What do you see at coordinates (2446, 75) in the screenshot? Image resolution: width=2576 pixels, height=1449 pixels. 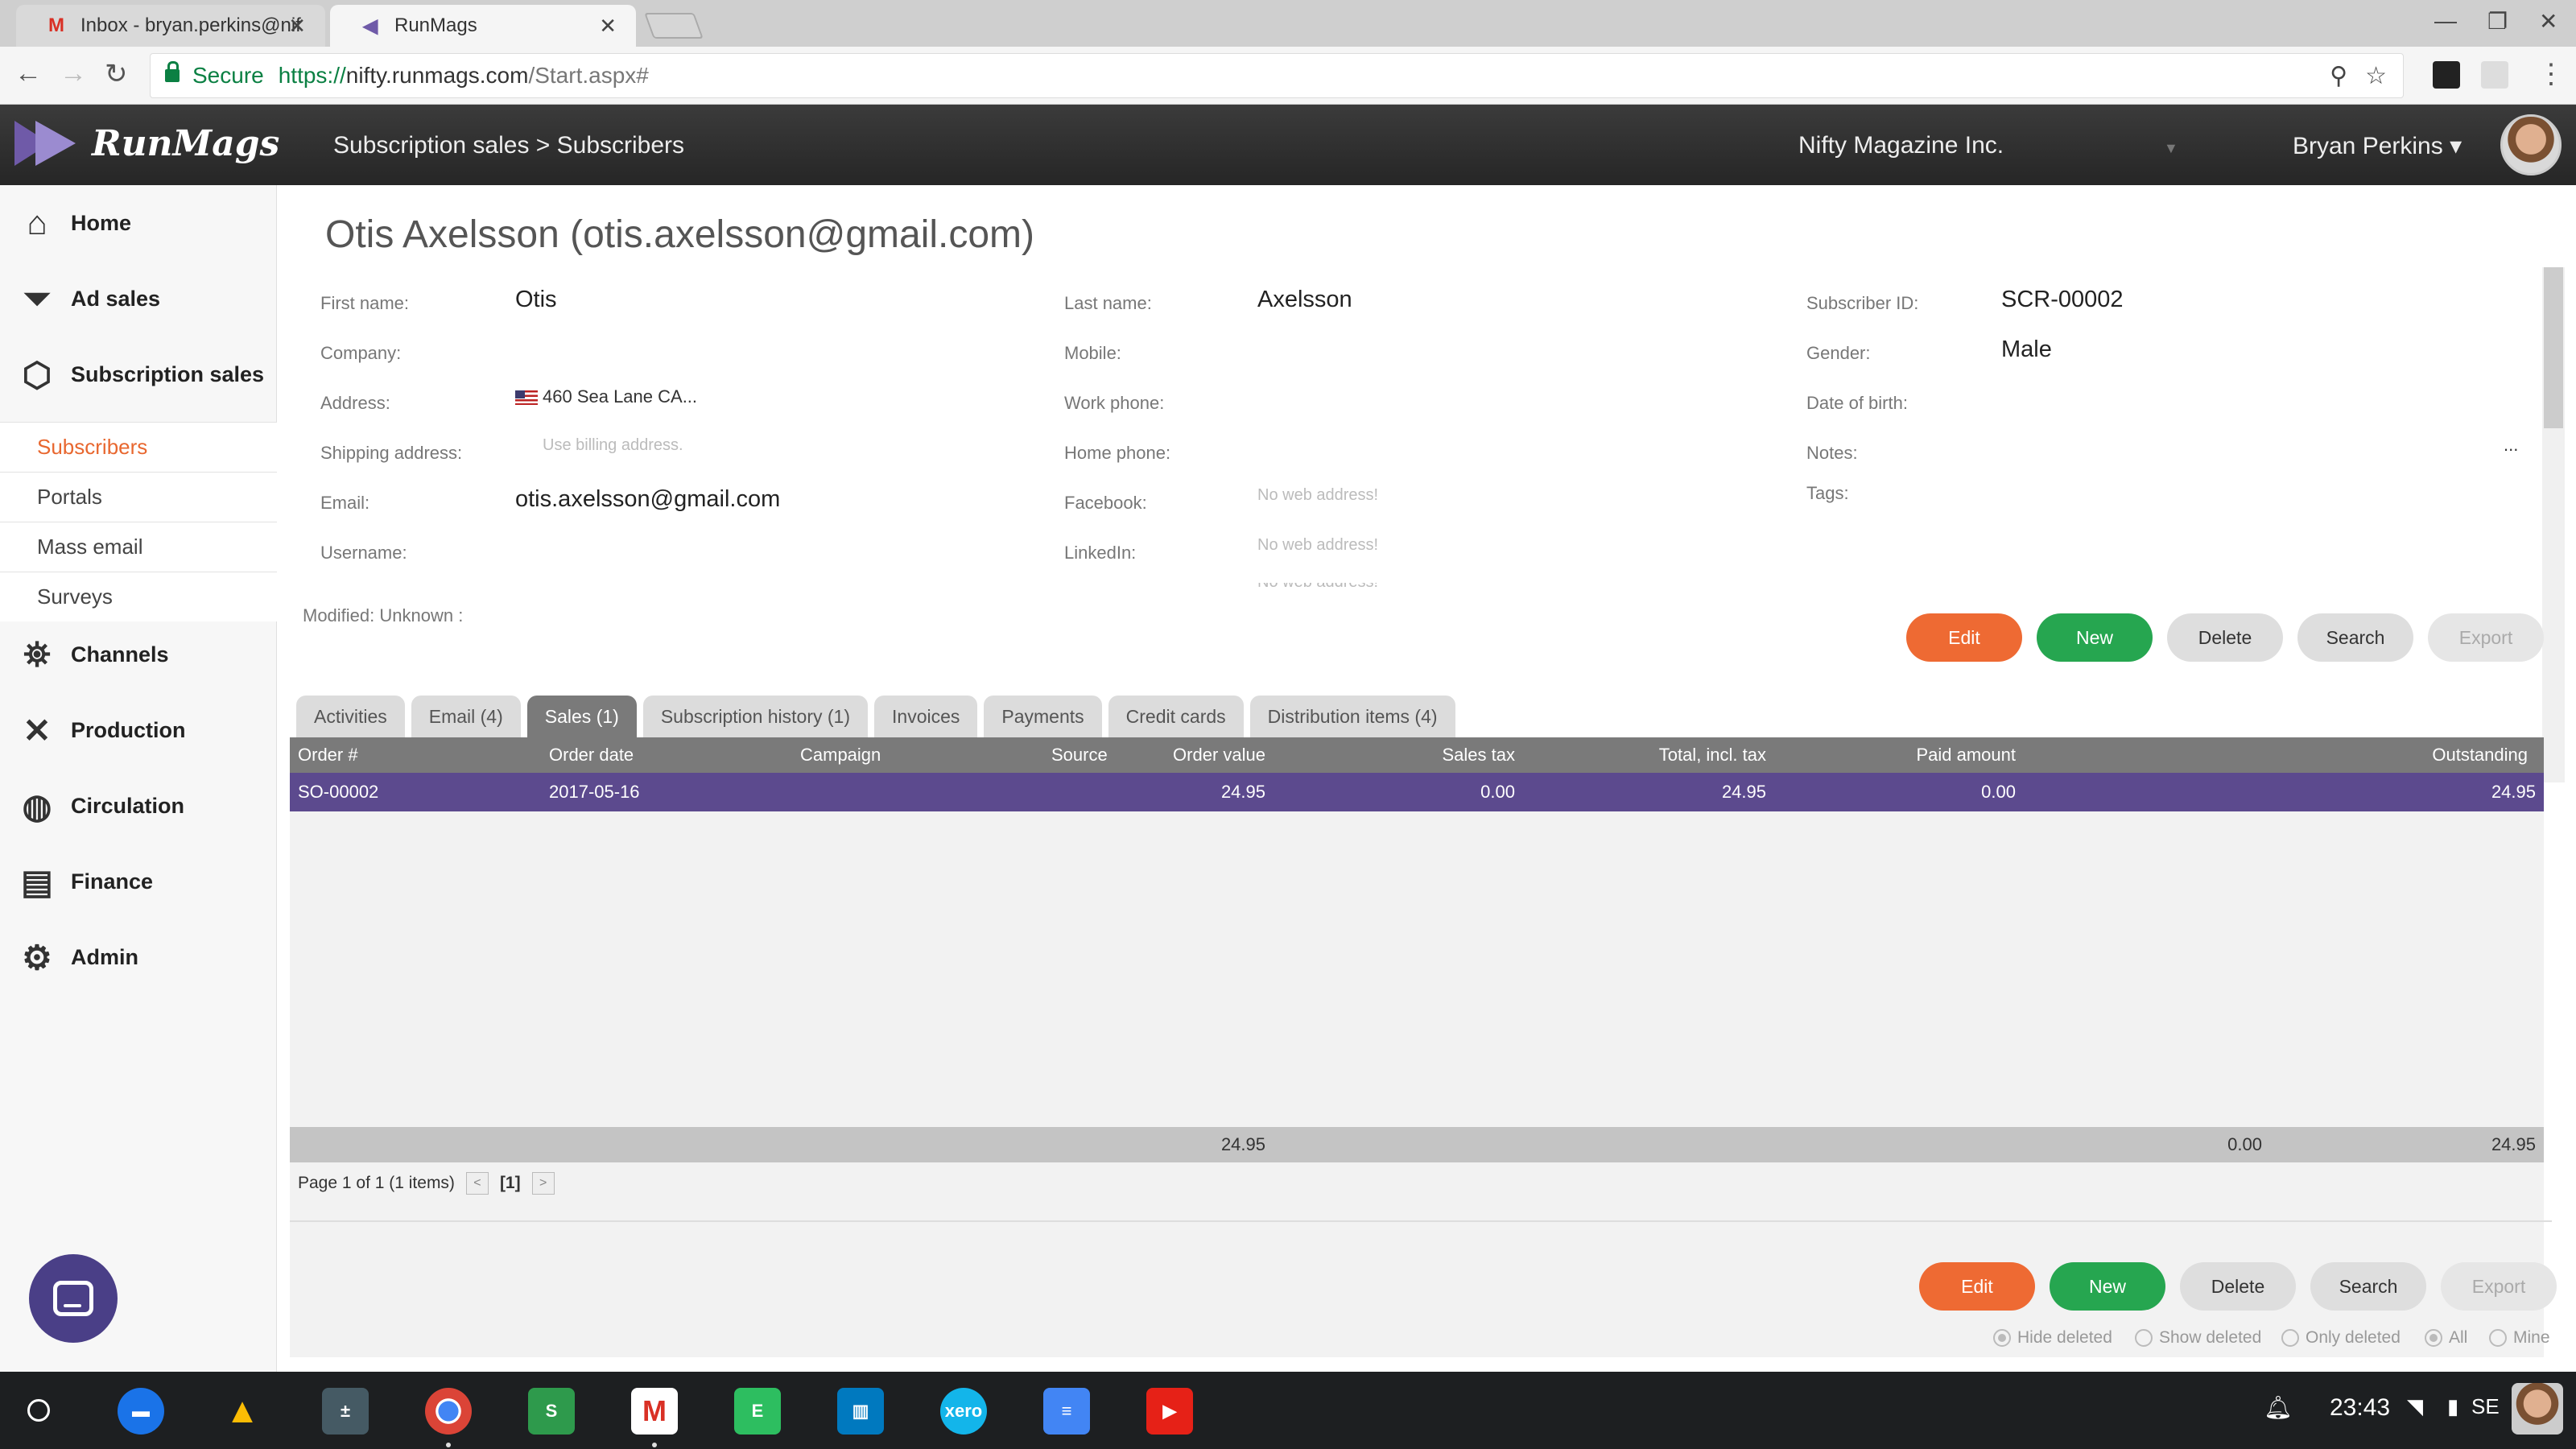 I see `extension-edit-icon` at bounding box center [2446, 75].